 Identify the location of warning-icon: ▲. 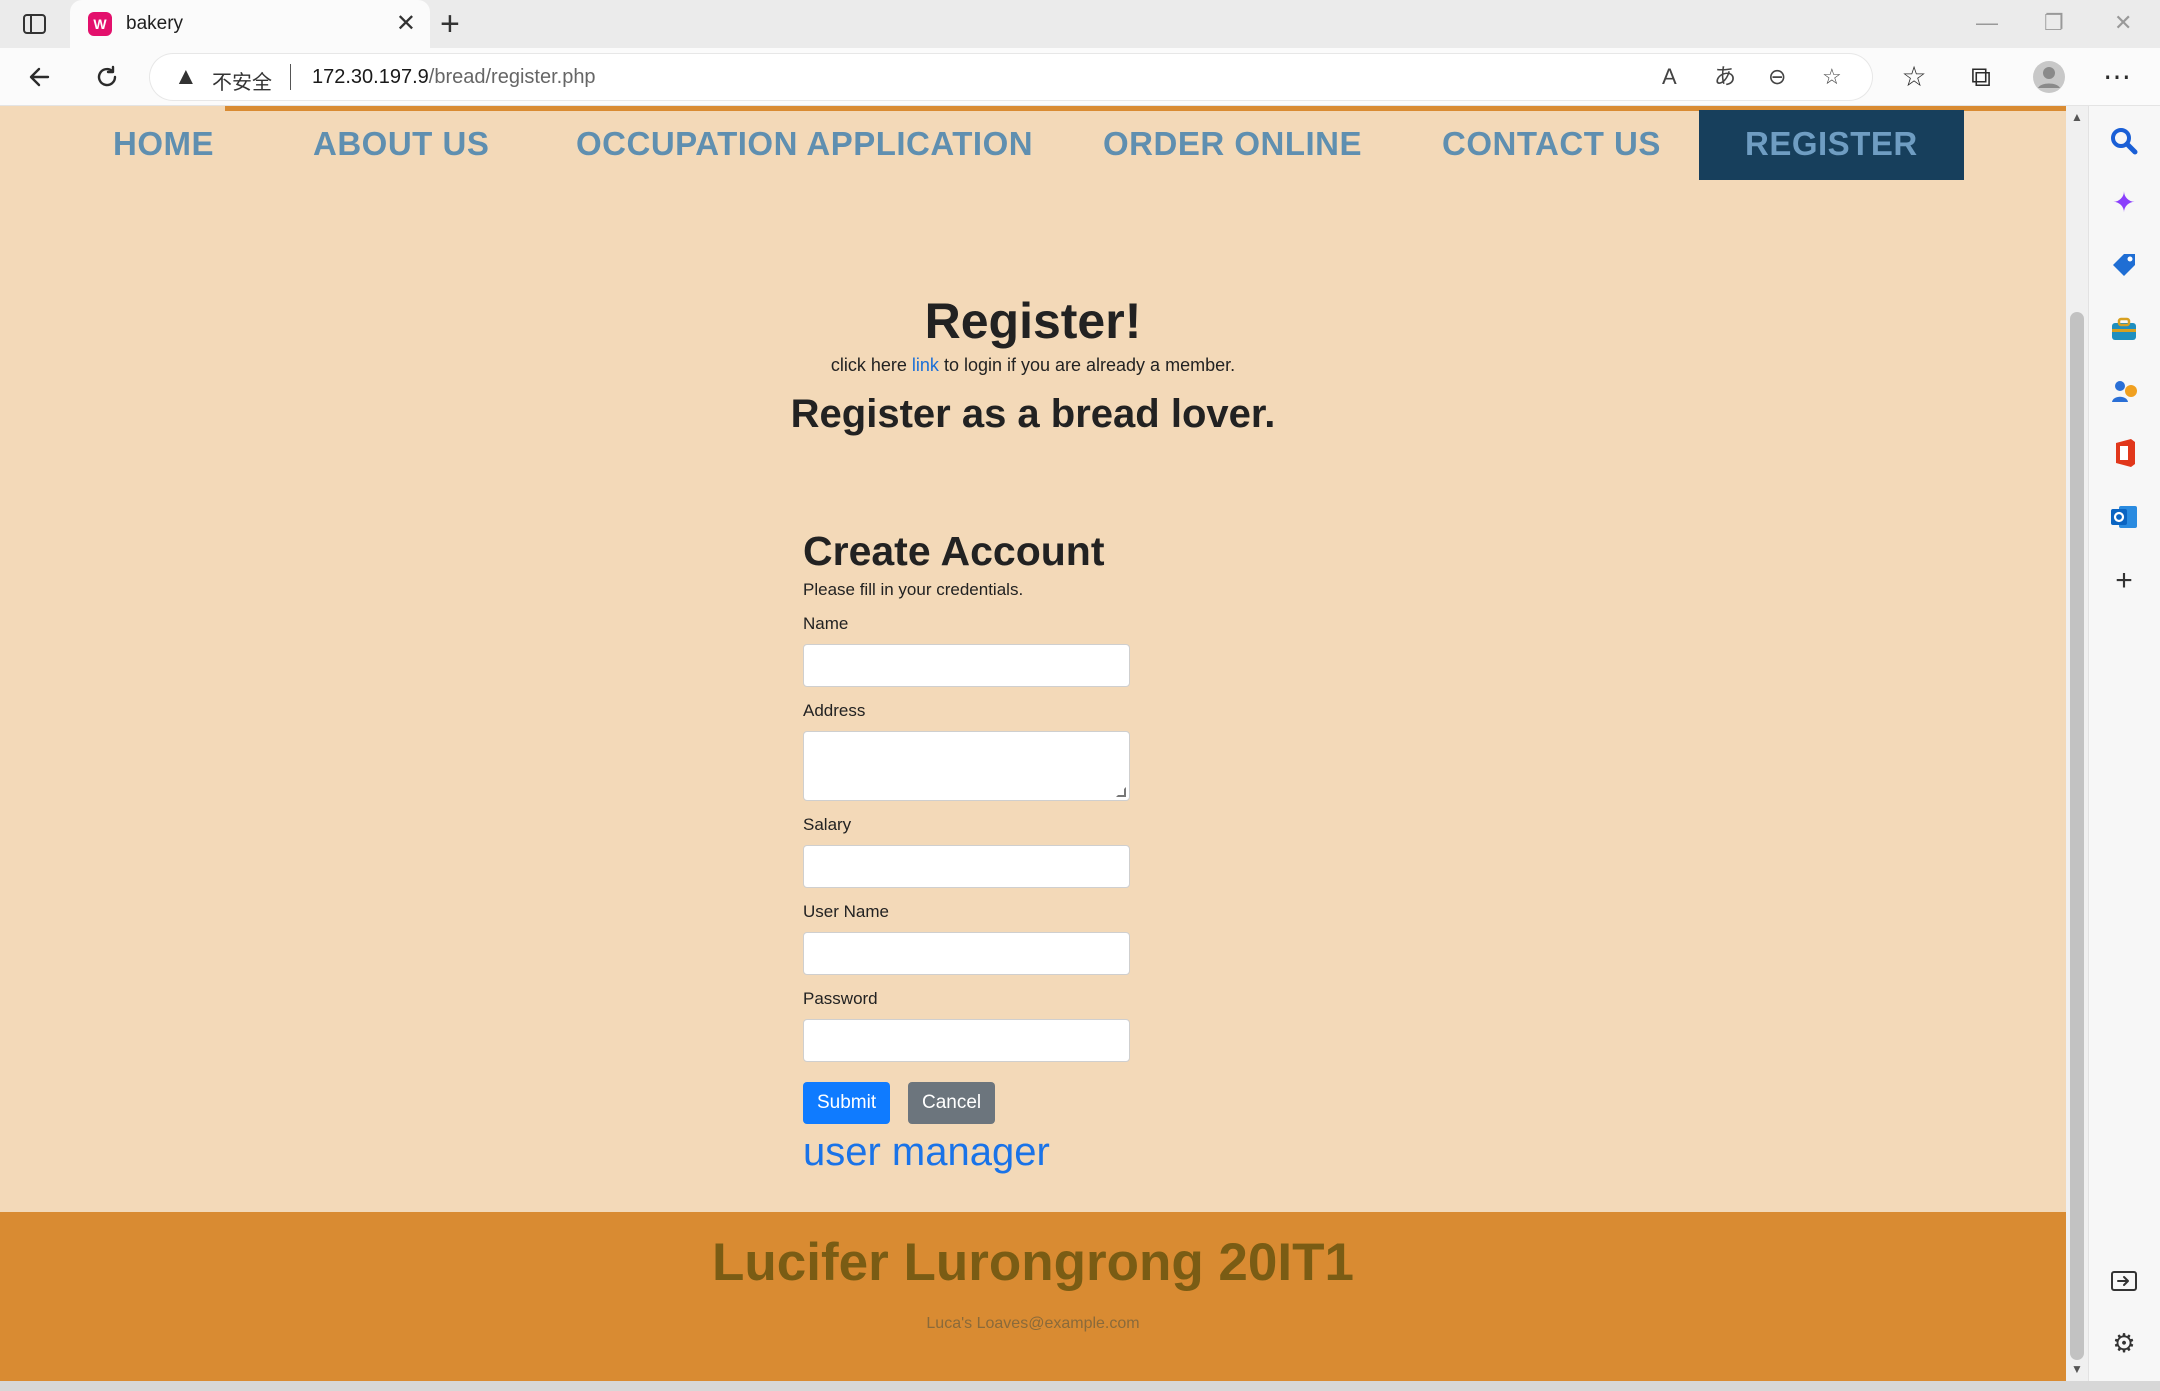
(186, 77).